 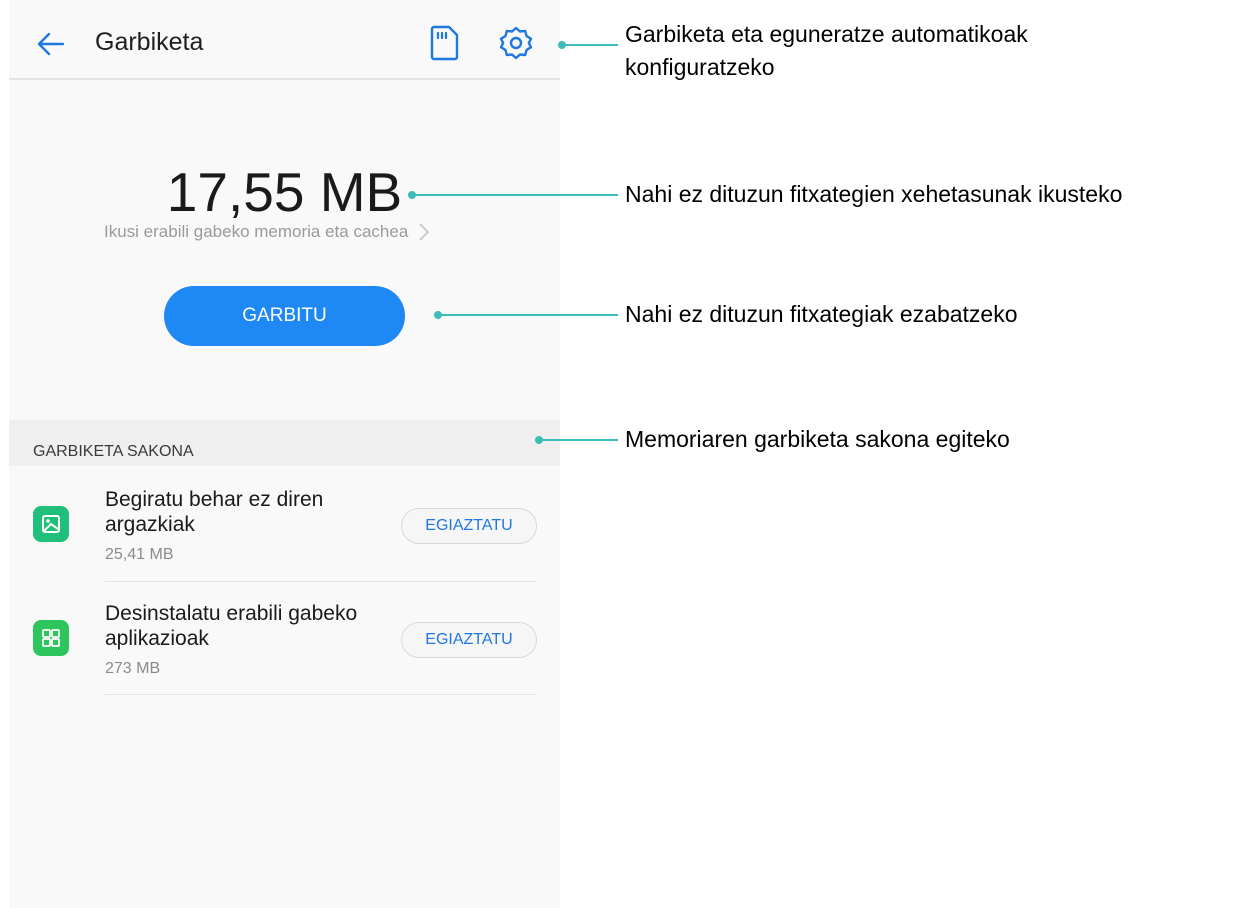 I want to click on image-icon, so click(x=51, y=524).